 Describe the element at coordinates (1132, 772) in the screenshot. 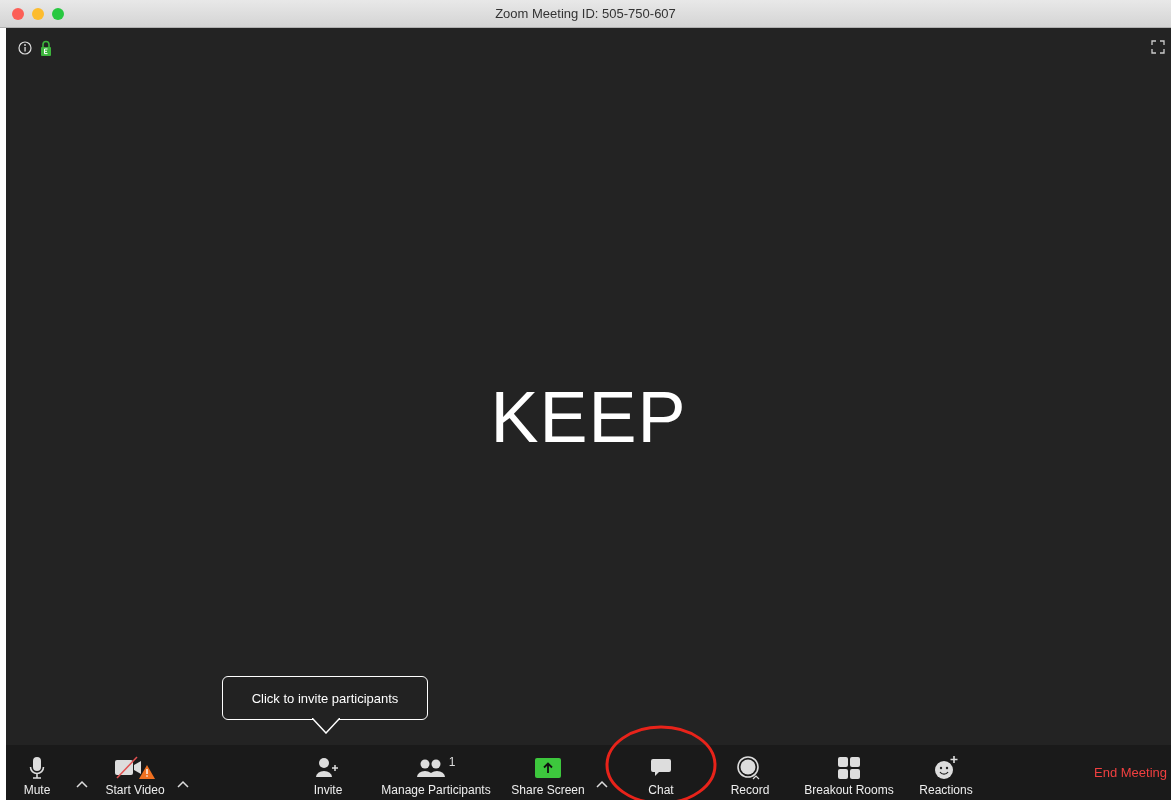

I see `end-meeting-button: End Meeting` at that location.